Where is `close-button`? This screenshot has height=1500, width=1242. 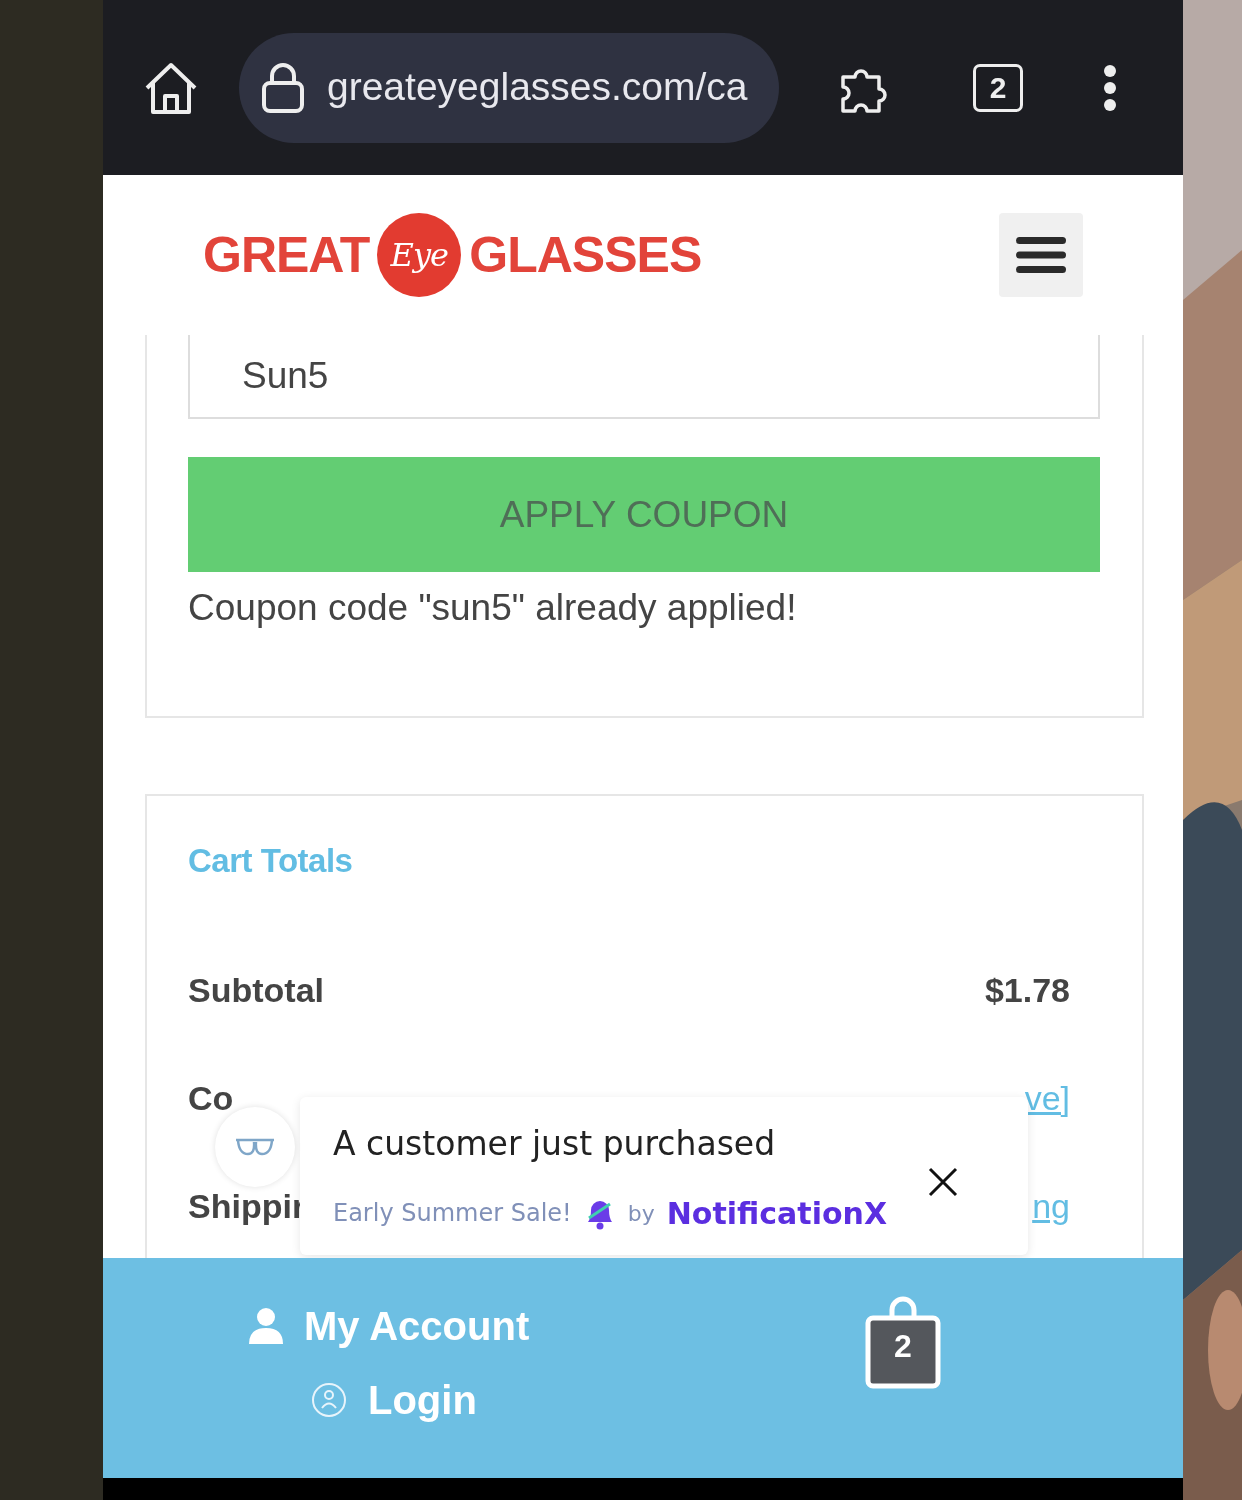
close-button is located at coordinates (943, 1182).